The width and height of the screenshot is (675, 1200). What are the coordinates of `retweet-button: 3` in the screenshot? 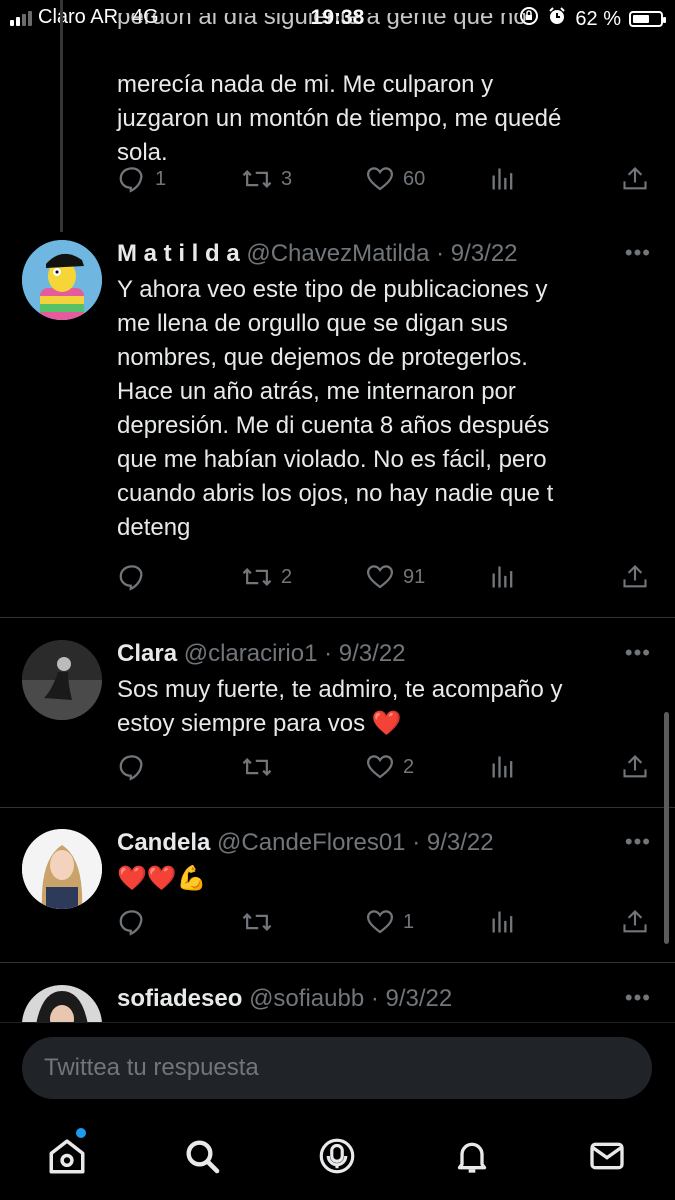 It's located at (266, 179).